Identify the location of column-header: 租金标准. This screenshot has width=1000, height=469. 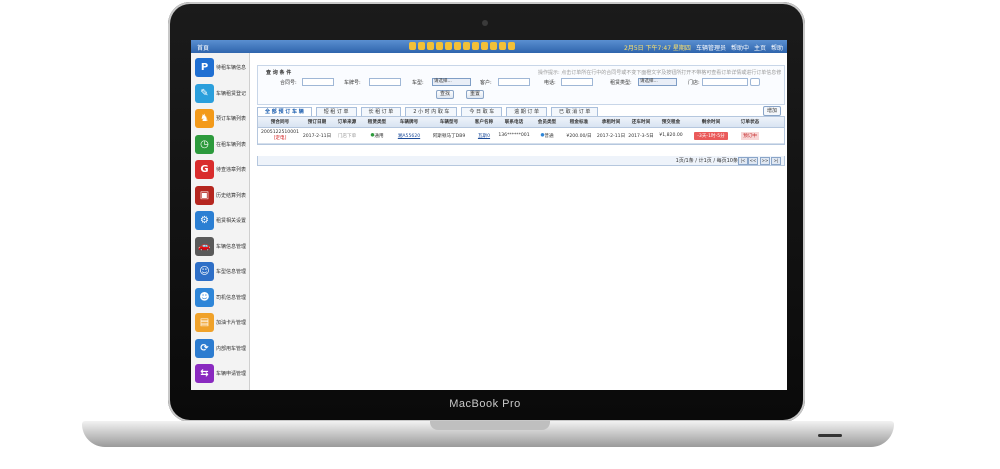
(579, 122).